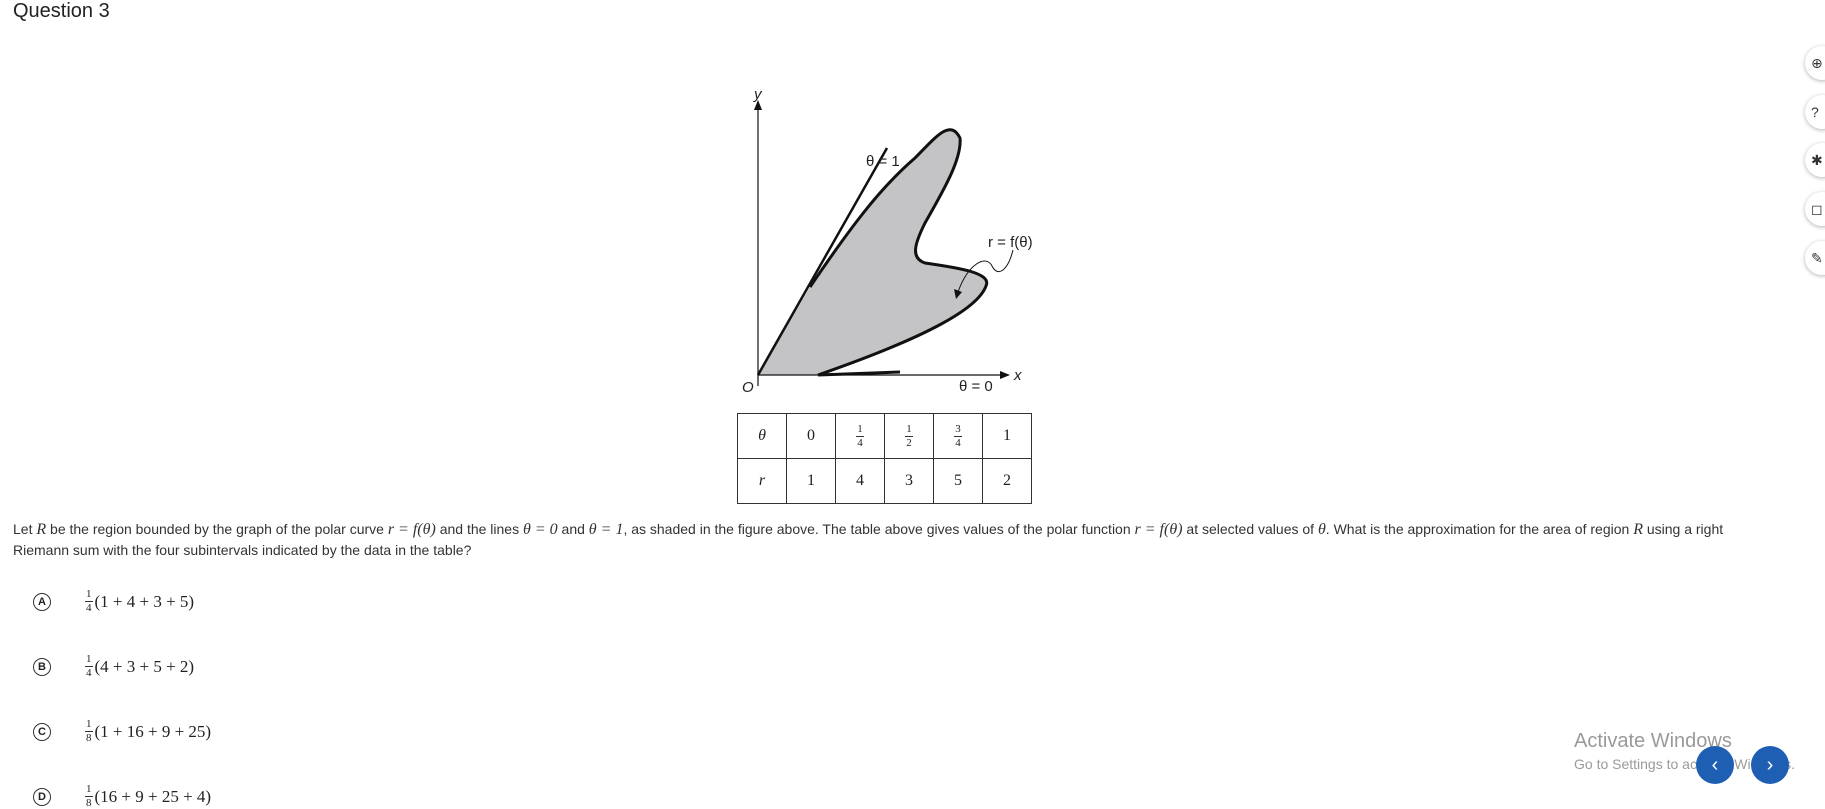  Describe the element at coordinates (1007, 481) in the screenshot. I see `r-cell: 2` at that location.